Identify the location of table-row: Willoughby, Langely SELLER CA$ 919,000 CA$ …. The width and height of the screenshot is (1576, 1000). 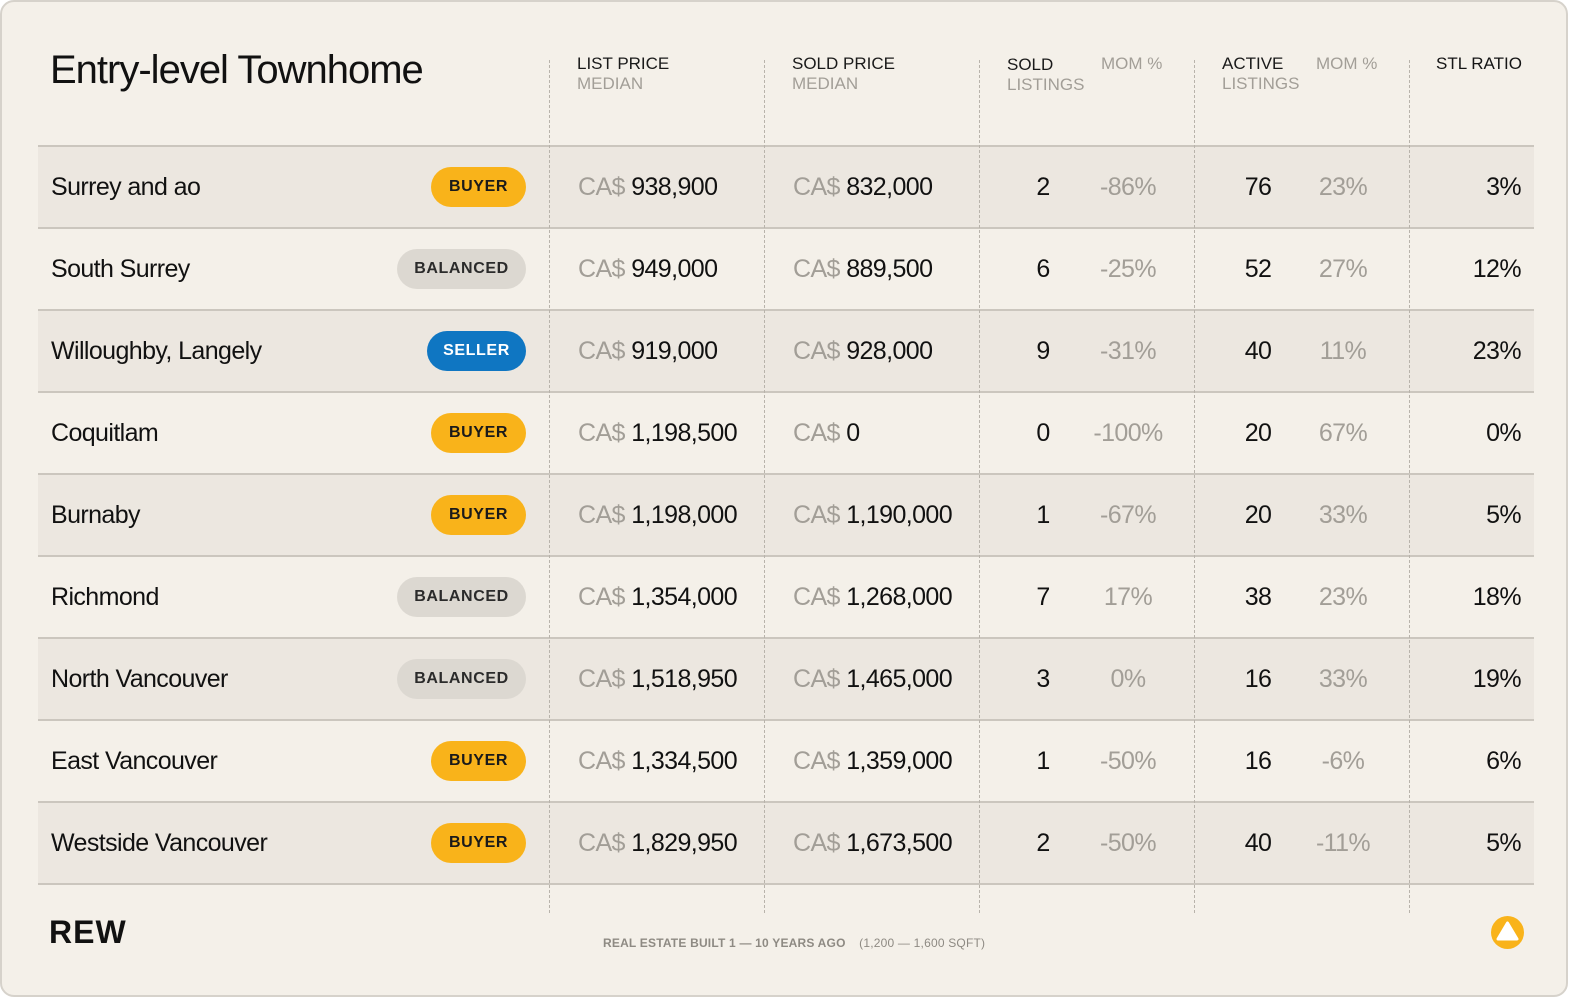
(786, 350).